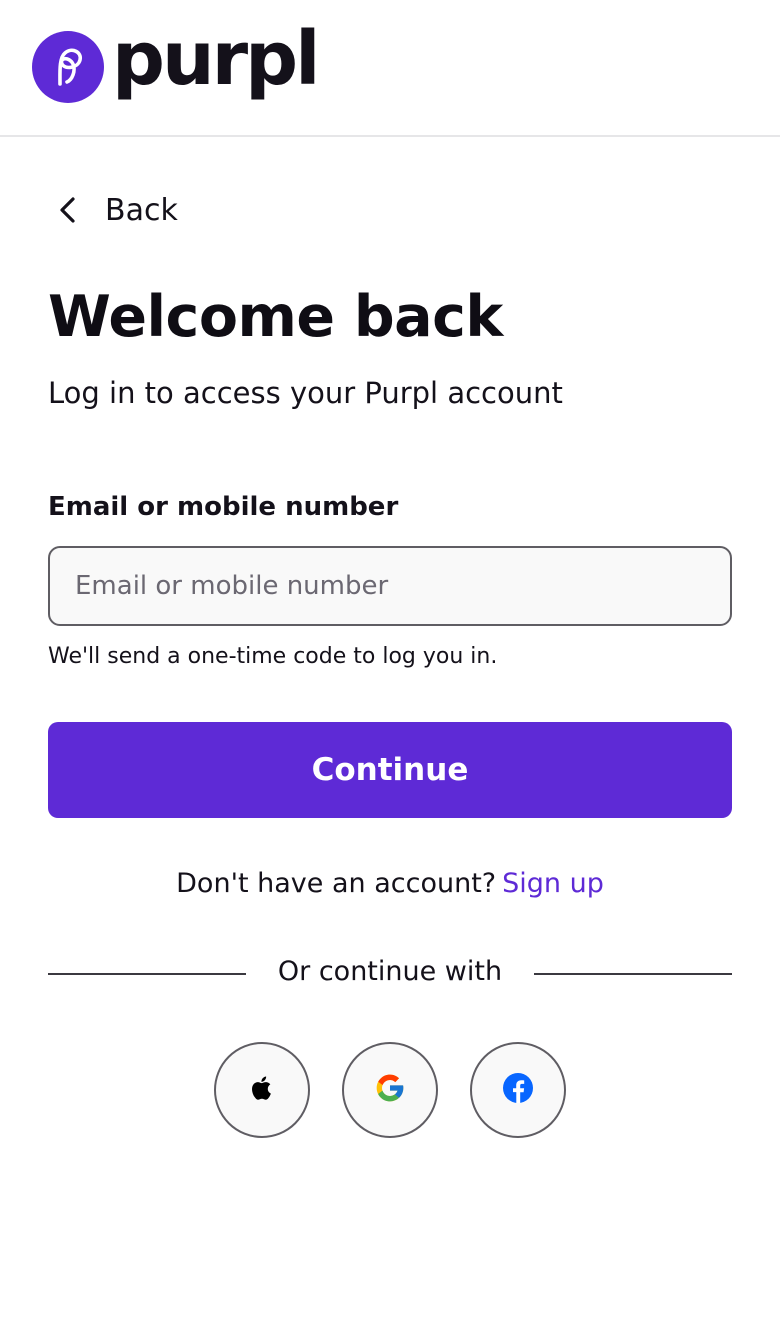  I want to click on signup-prompt: Don't have an account?, so click(336, 883).